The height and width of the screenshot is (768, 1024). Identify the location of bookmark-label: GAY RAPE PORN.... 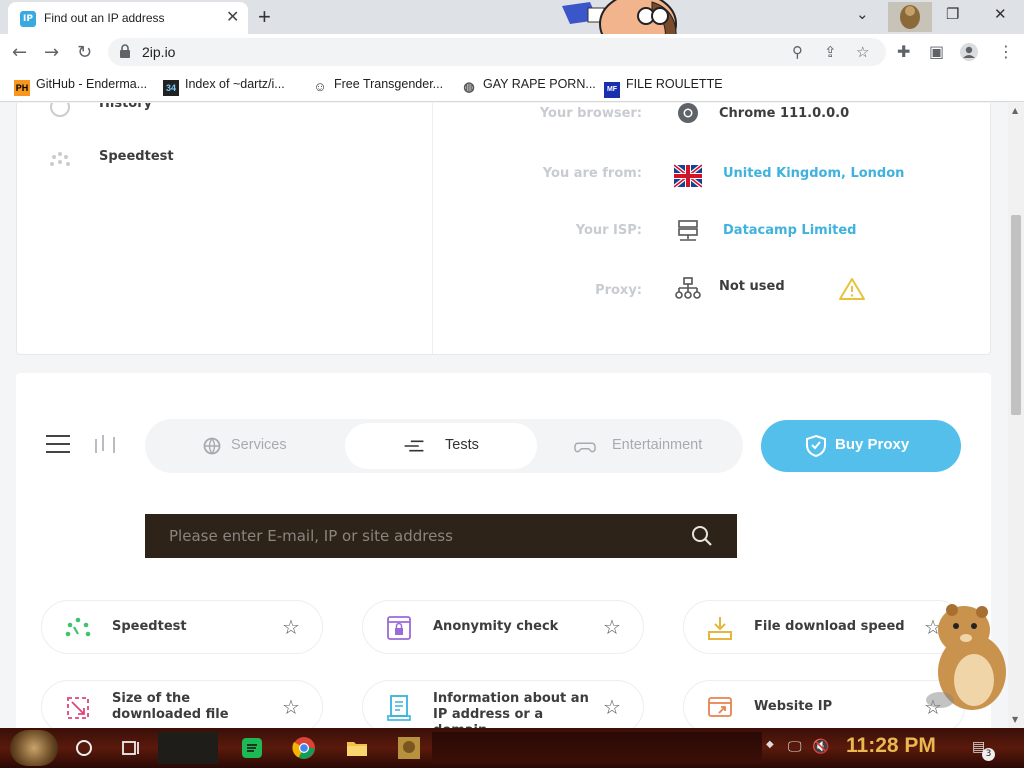
(539, 84).